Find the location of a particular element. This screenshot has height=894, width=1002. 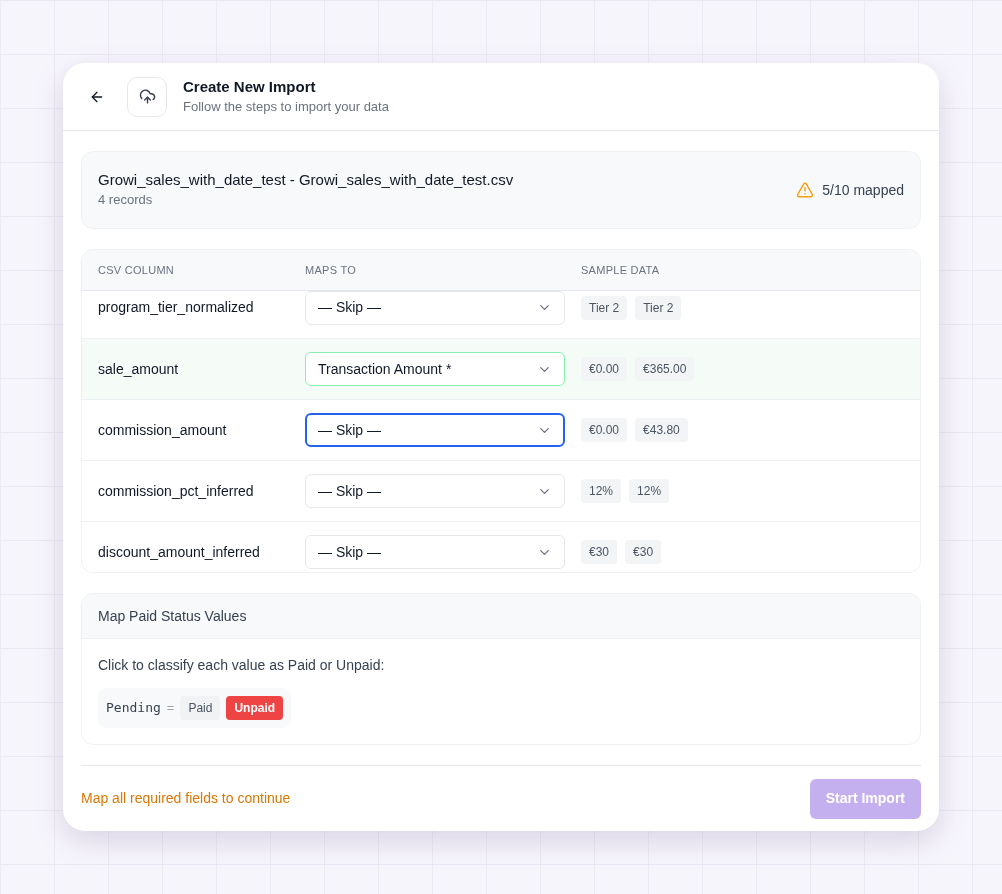

csv-column-name: commission_pct_inferred is located at coordinates (176, 491).